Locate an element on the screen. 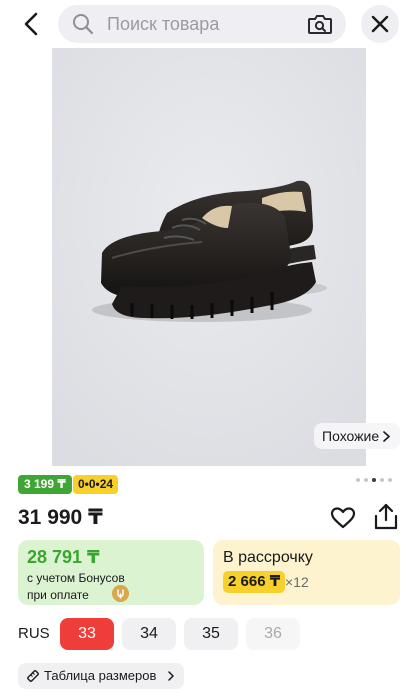 Image resolution: width=418 pixels, height=699 pixels. size-option-33: 33 is located at coordinates (87, 634).